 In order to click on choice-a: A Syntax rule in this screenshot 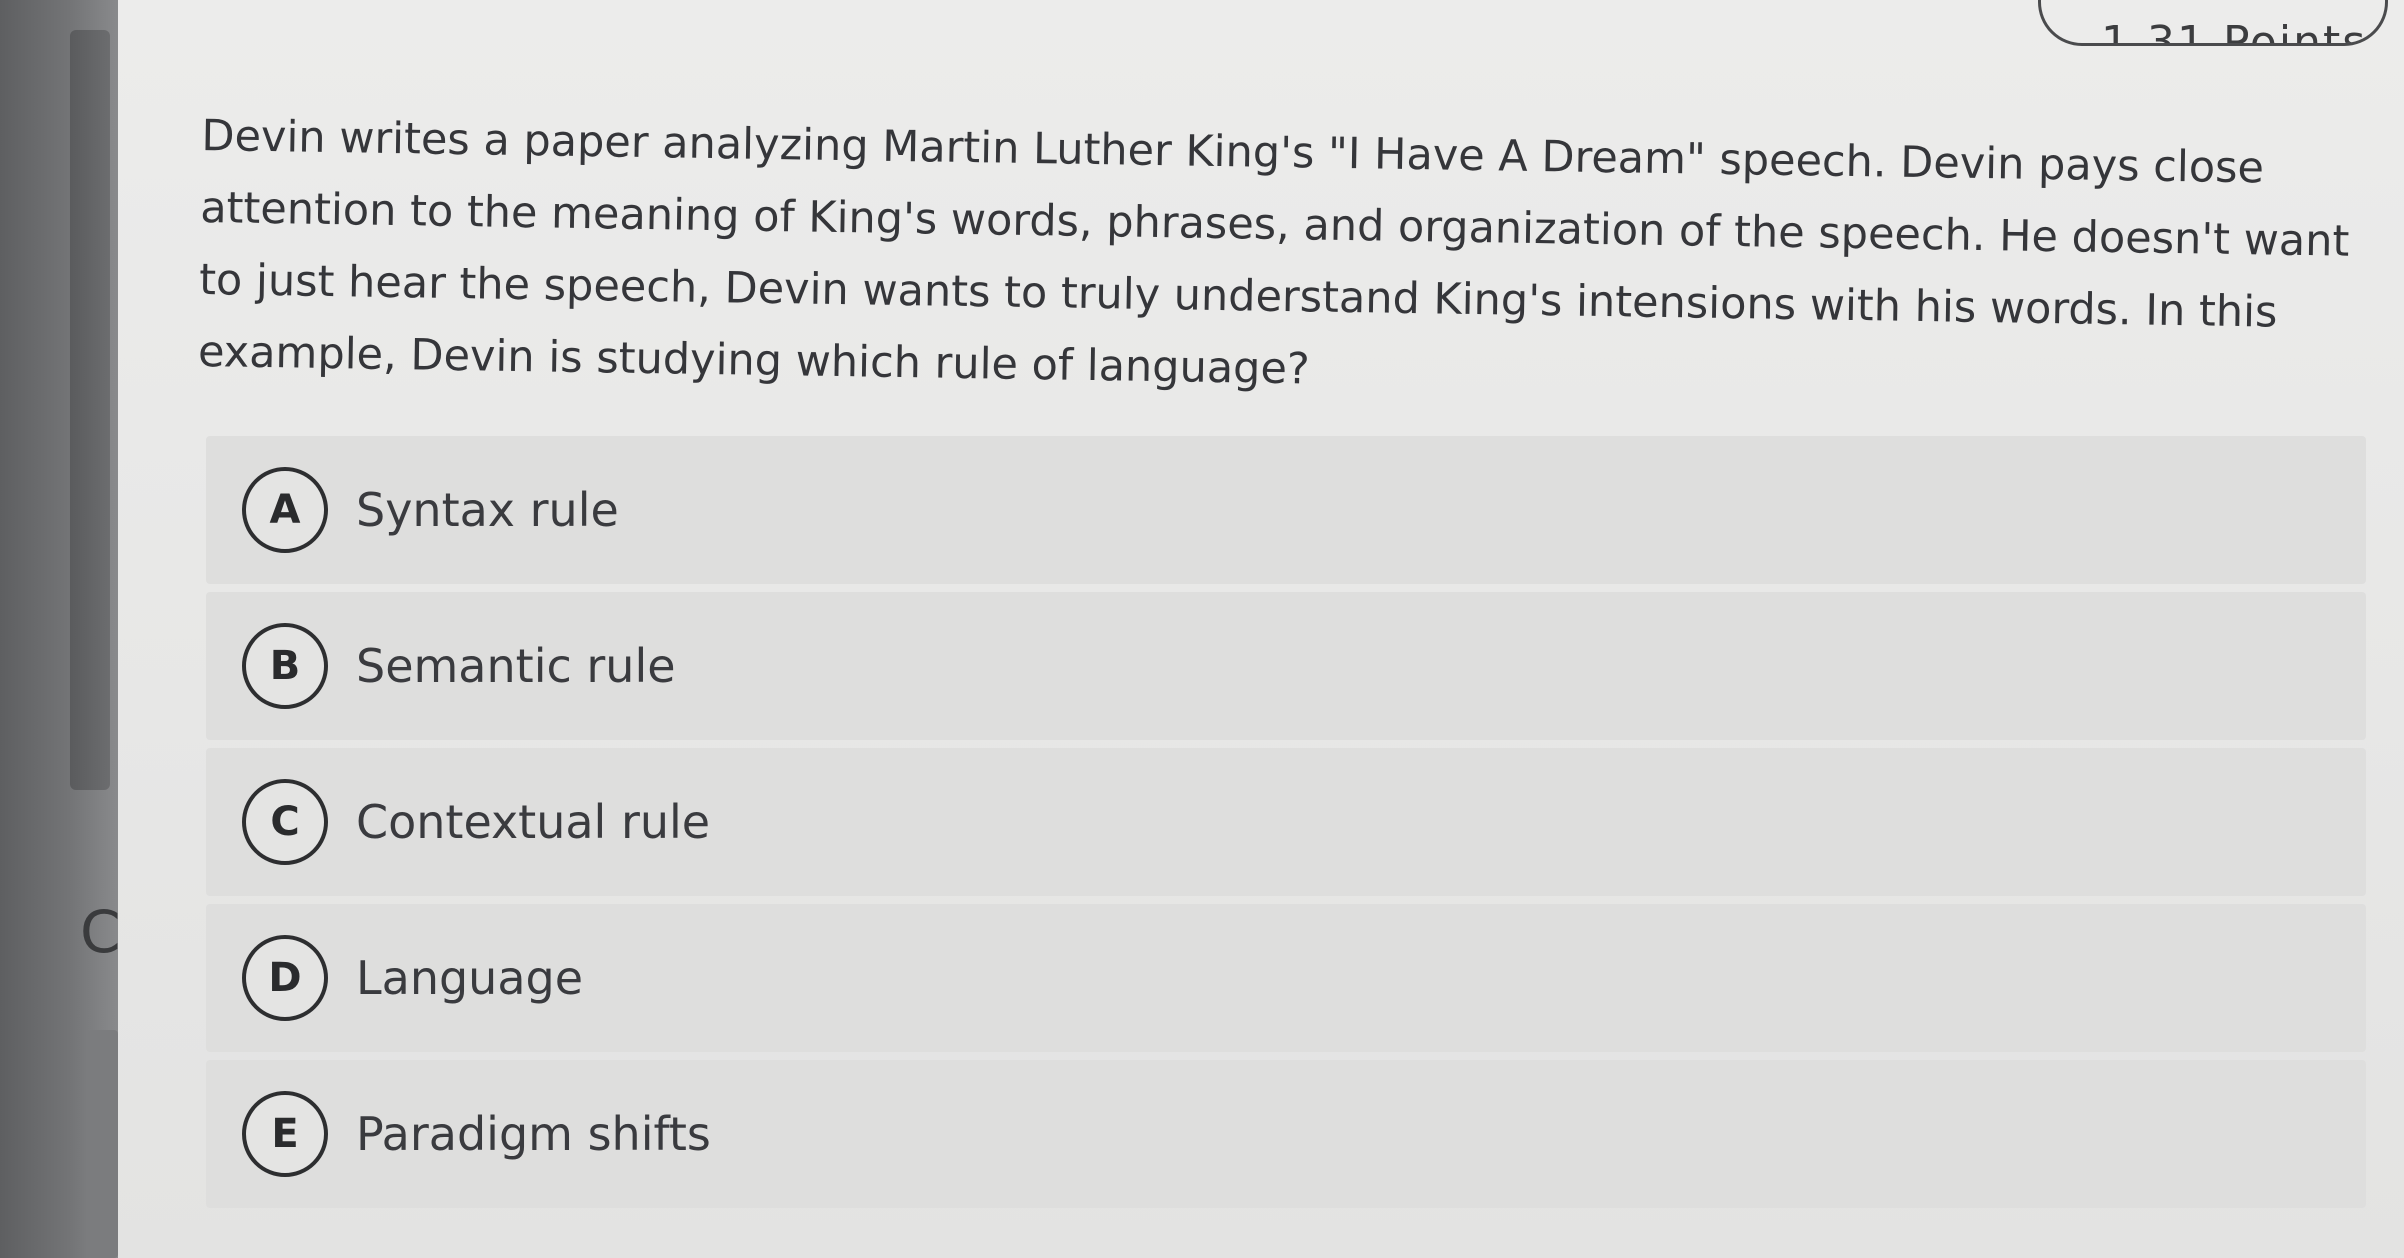, I will do `click(1286, 510)`.